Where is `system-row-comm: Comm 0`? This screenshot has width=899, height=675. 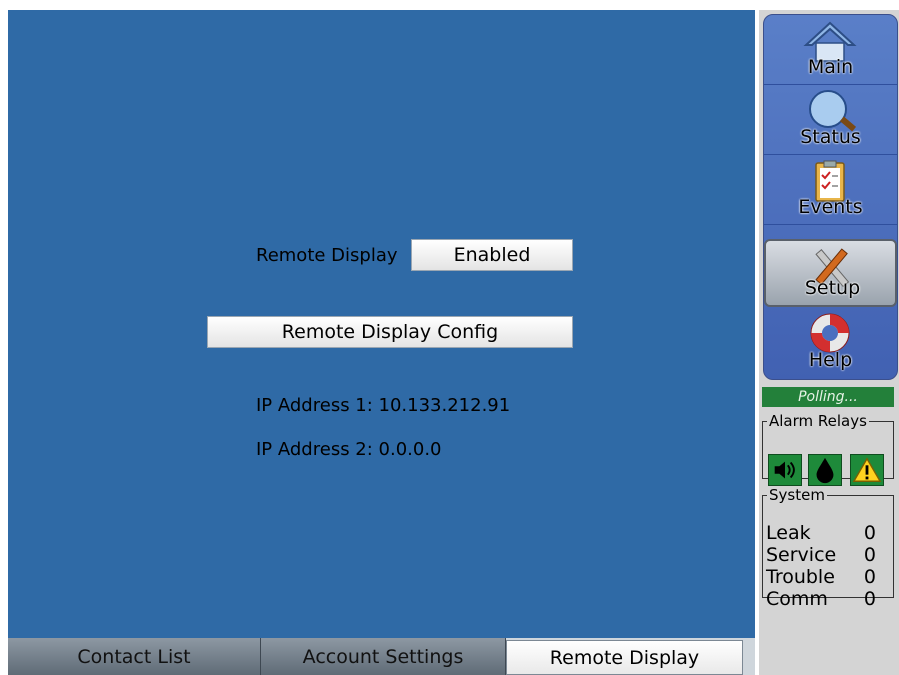 system-row-comm: Comm 0 is located at coordinates (821, 599).